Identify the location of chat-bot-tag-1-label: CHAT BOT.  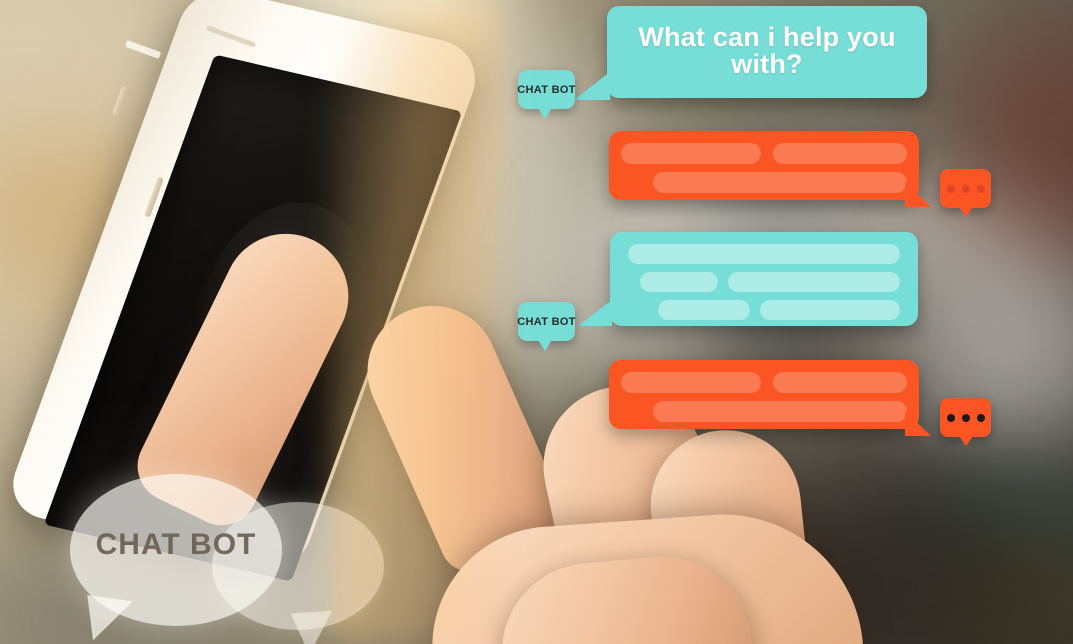
(546, 89).